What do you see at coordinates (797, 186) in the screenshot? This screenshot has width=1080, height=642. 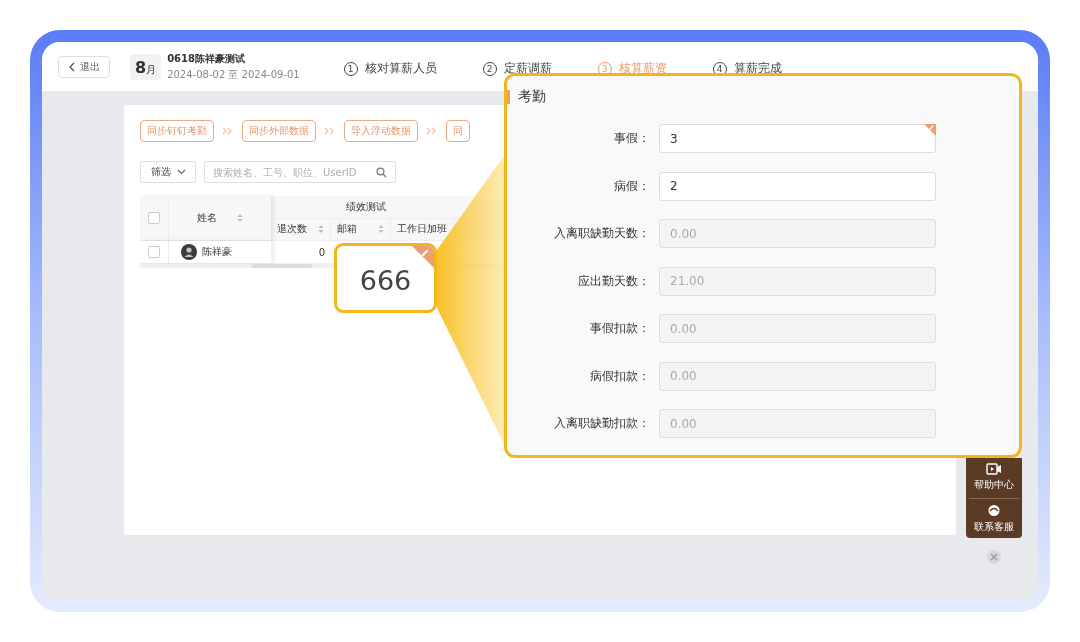 I see `input-field: 2` at bounding box center [797, 186].